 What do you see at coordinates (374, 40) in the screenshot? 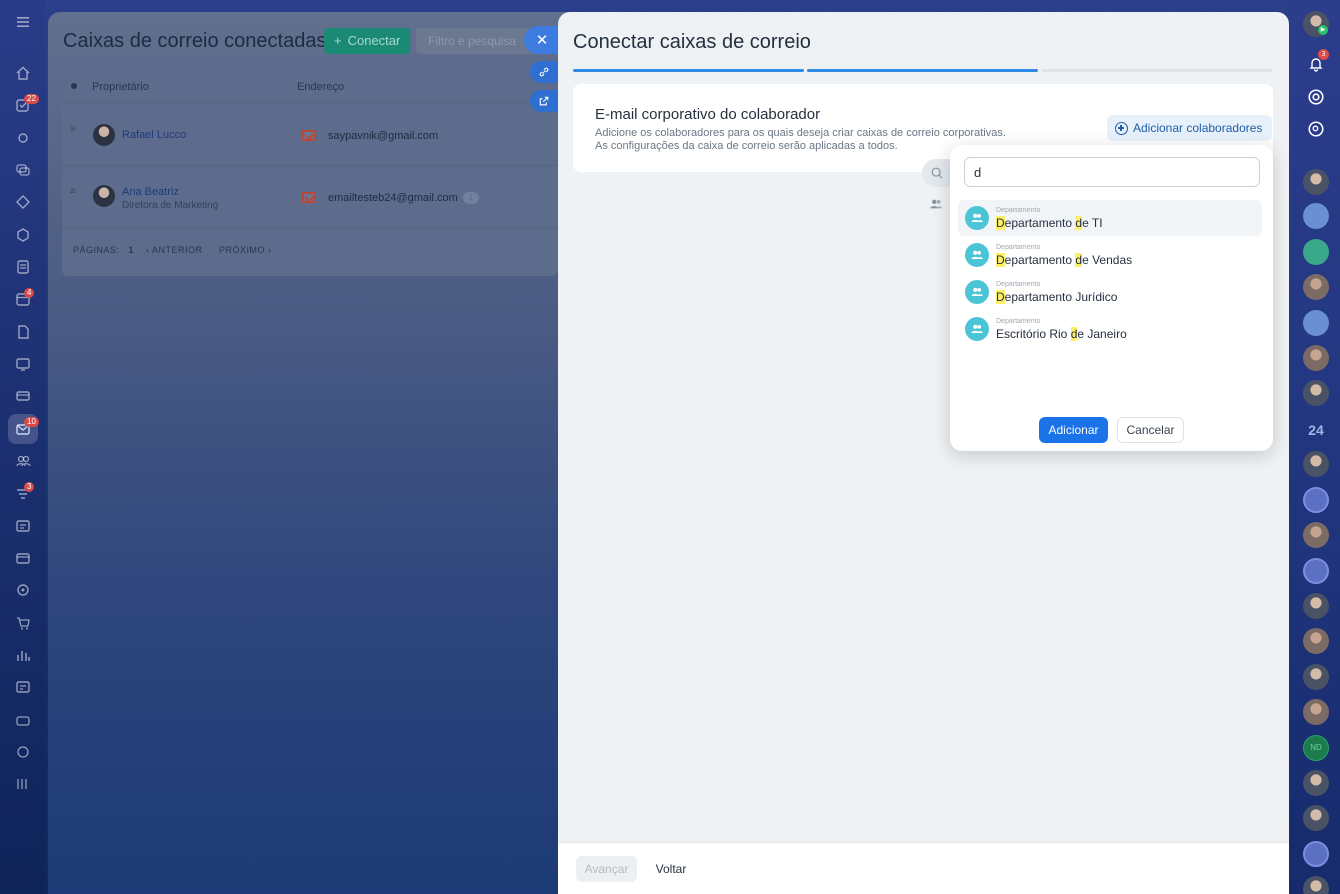
I see `connect-button-label: Conectar` at bounding box center [374, 40].